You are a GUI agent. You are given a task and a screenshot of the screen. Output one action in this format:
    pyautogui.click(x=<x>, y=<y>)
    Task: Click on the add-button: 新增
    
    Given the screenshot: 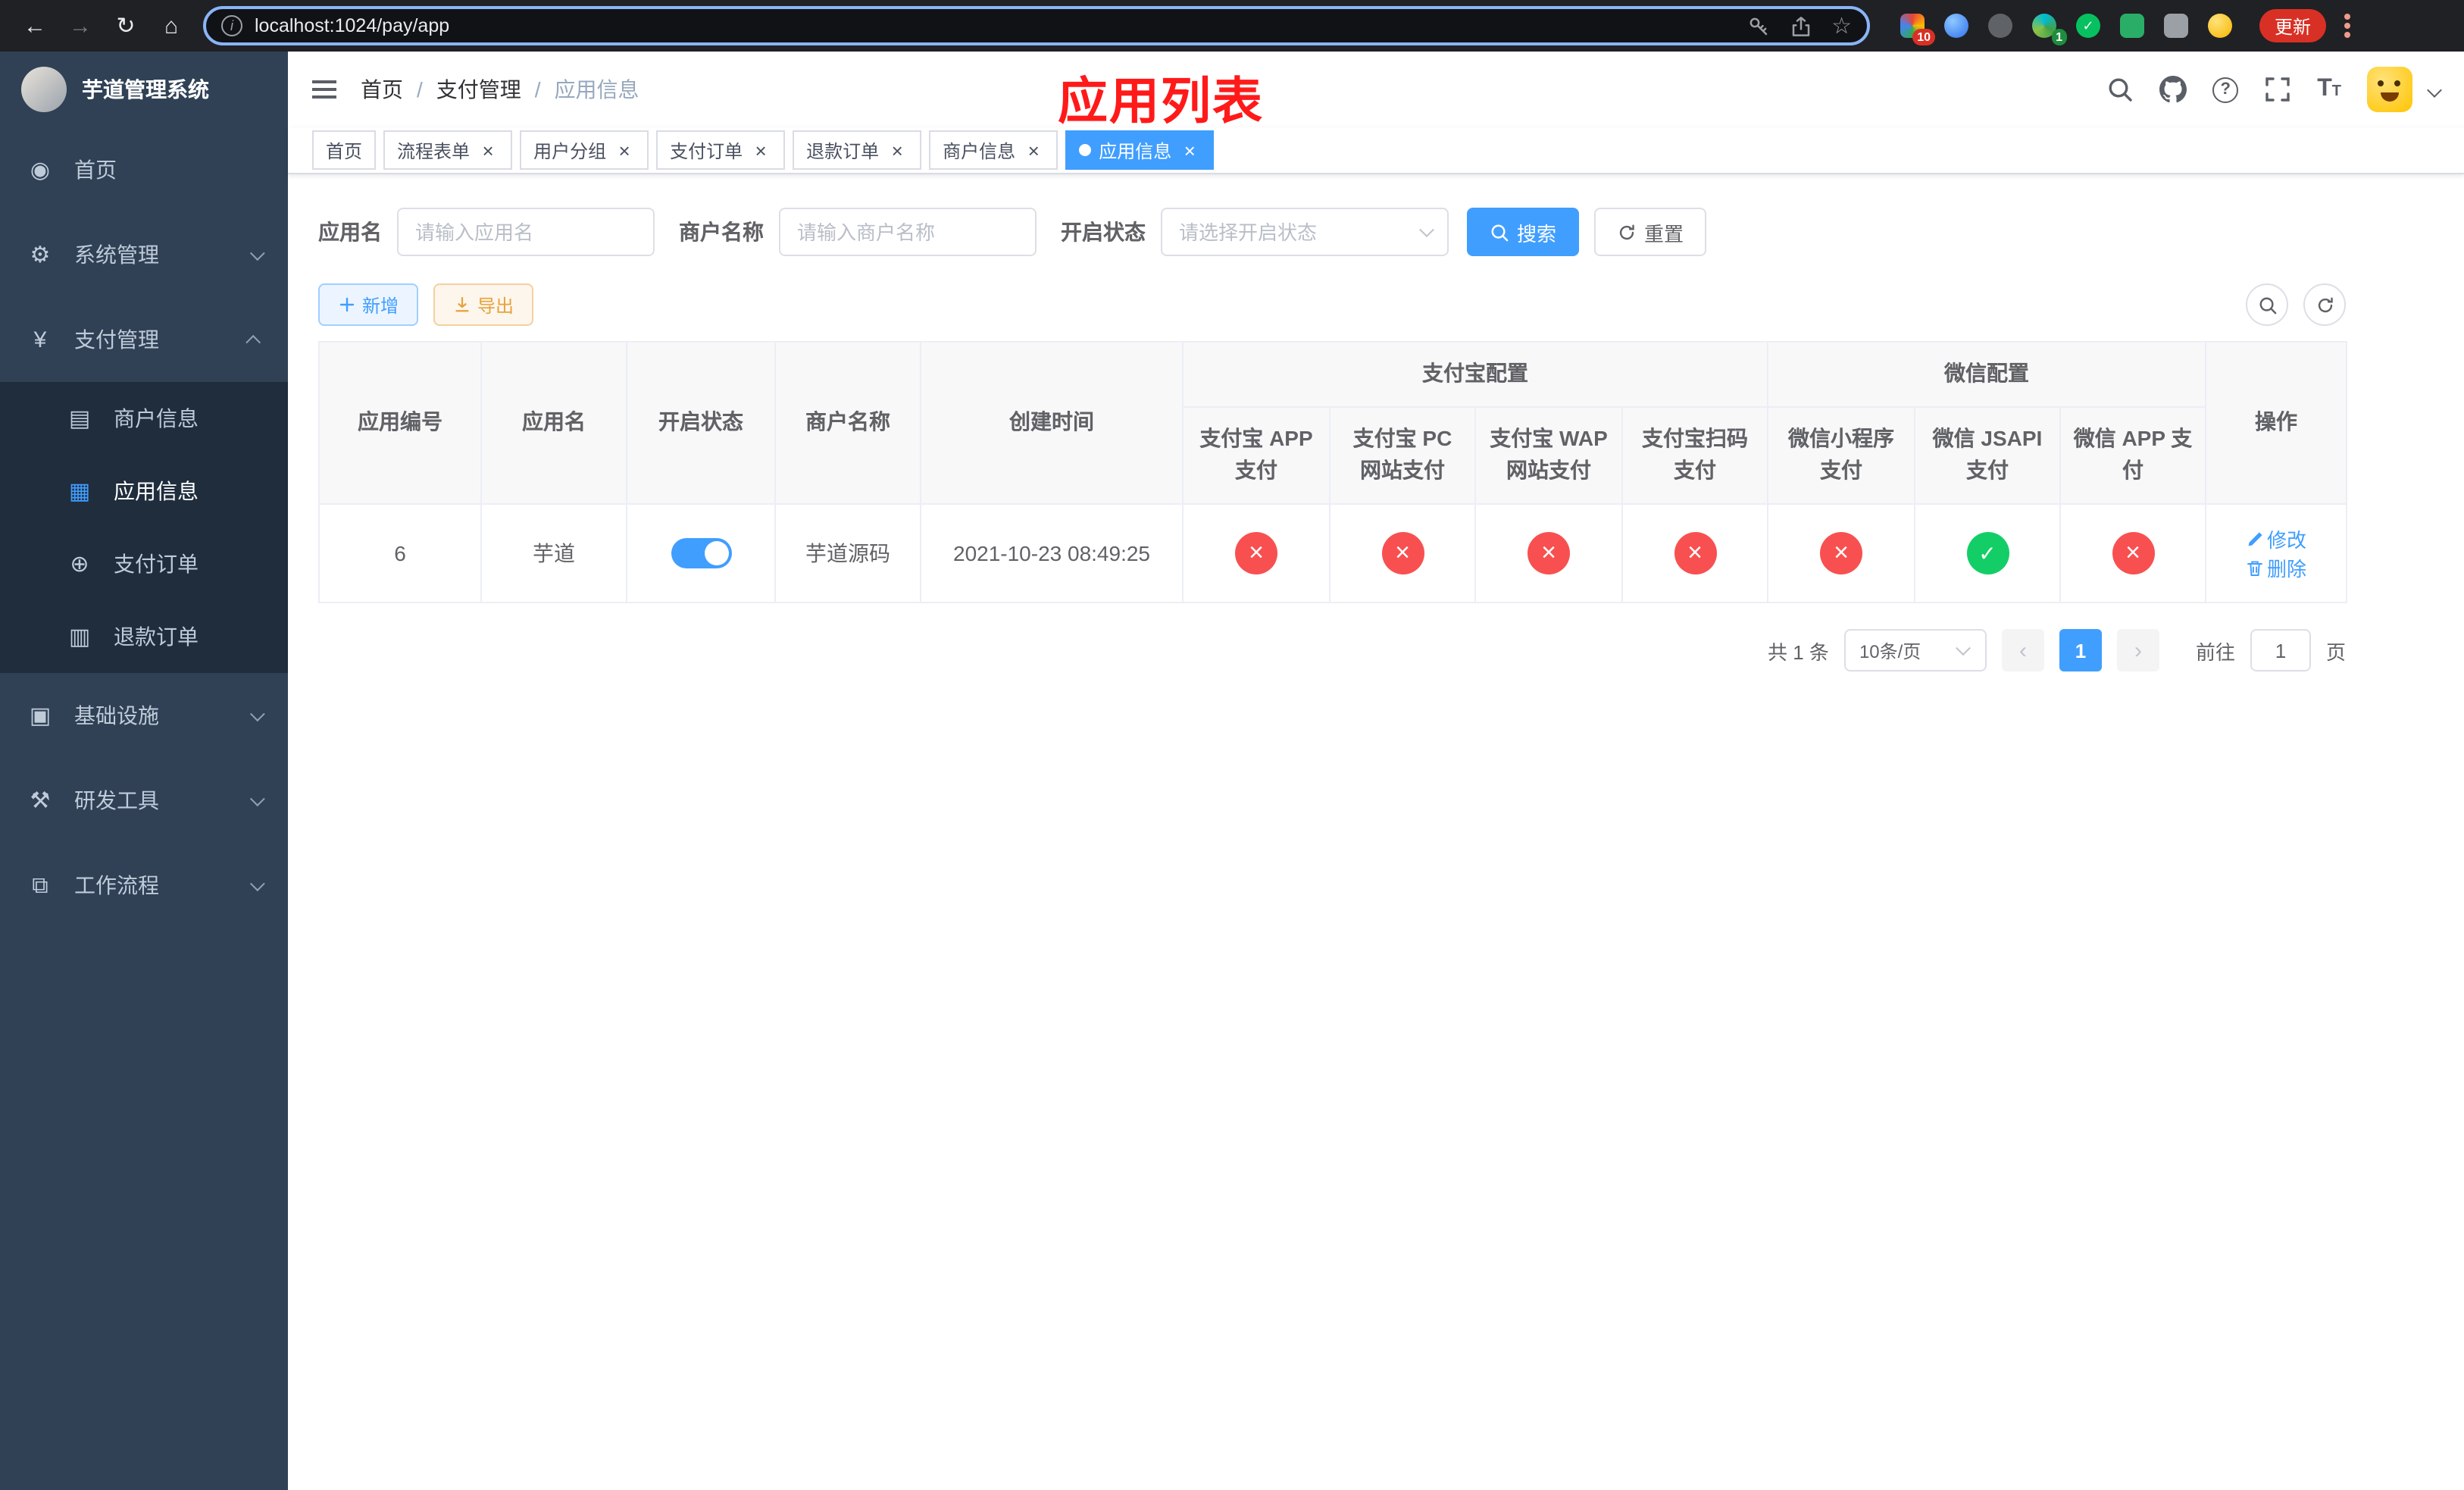 What is the action you would take?
    pyautogui.click(x=368, y=304)
    